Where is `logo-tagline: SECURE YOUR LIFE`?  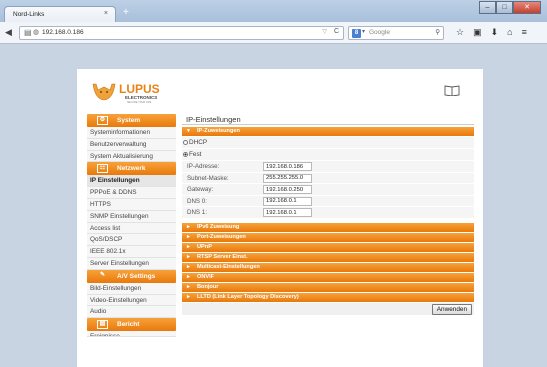
logo-tagline: SECURE YOUR LIFE is located at coordinates (139, 102).